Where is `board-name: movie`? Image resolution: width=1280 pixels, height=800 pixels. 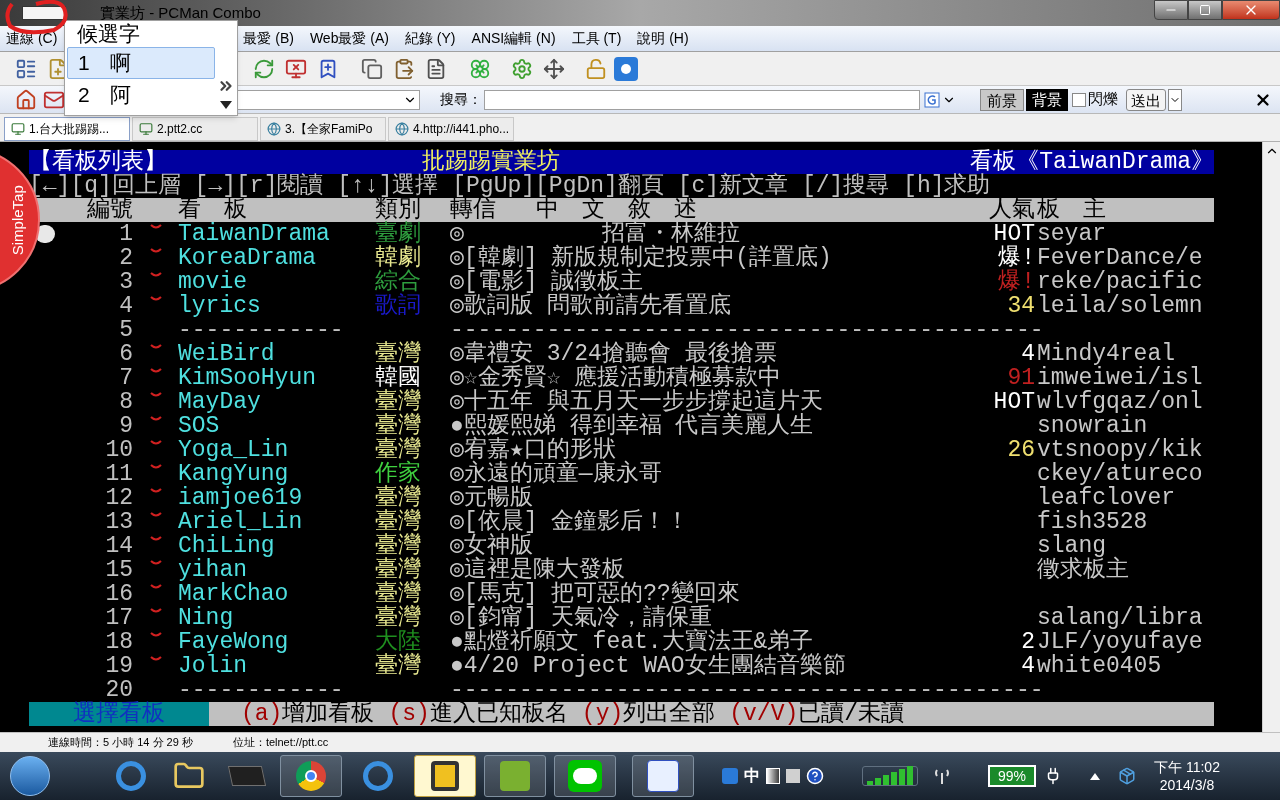
board-name: movie is located at coordinates (212, 282).